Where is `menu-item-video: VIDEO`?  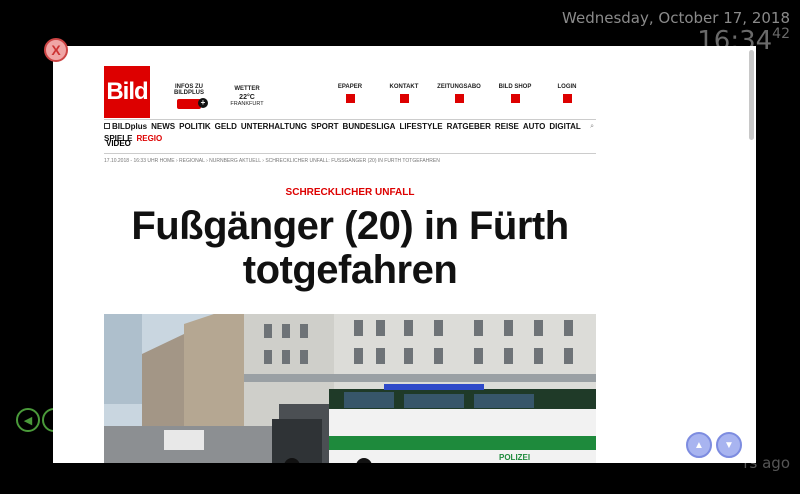
menu-item-video: VIDEO is located at coordinates (118, 143).